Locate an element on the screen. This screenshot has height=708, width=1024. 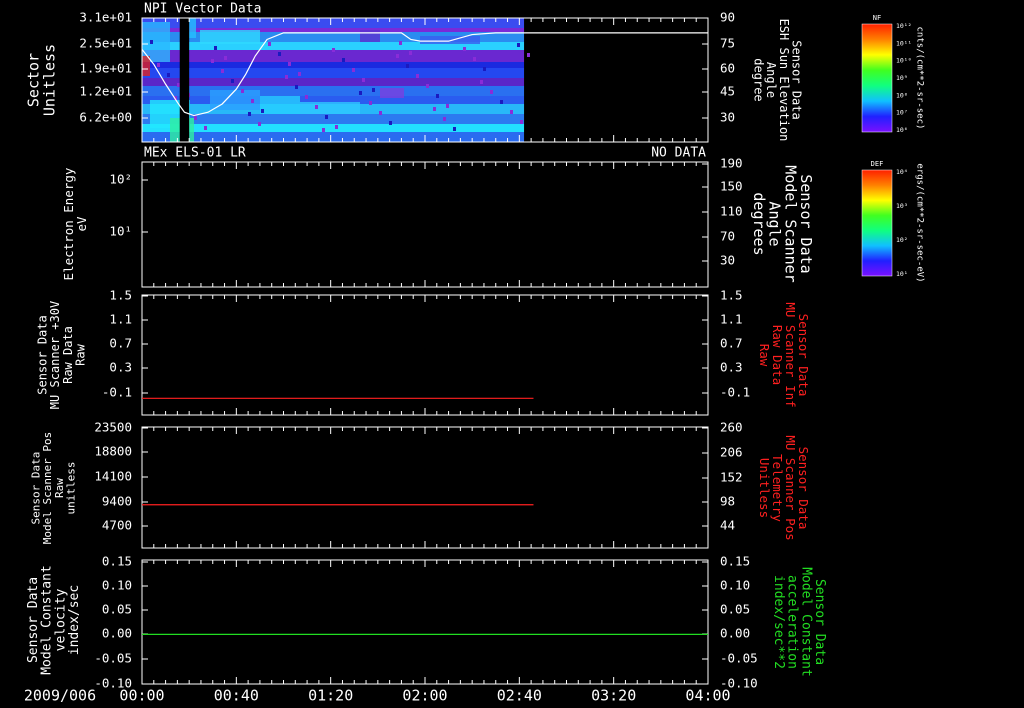
heatmap-cells is located at coordinates (336, 80).